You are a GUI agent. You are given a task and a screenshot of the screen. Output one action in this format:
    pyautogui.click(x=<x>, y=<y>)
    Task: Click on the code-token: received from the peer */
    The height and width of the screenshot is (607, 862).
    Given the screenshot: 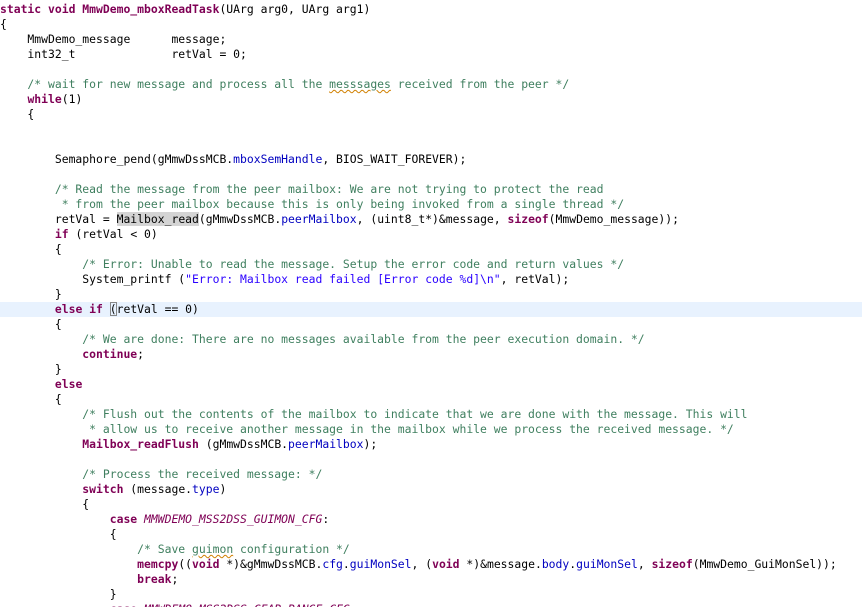 What is the action you would take?
    pyautogui.click(x=480, y=84)
    